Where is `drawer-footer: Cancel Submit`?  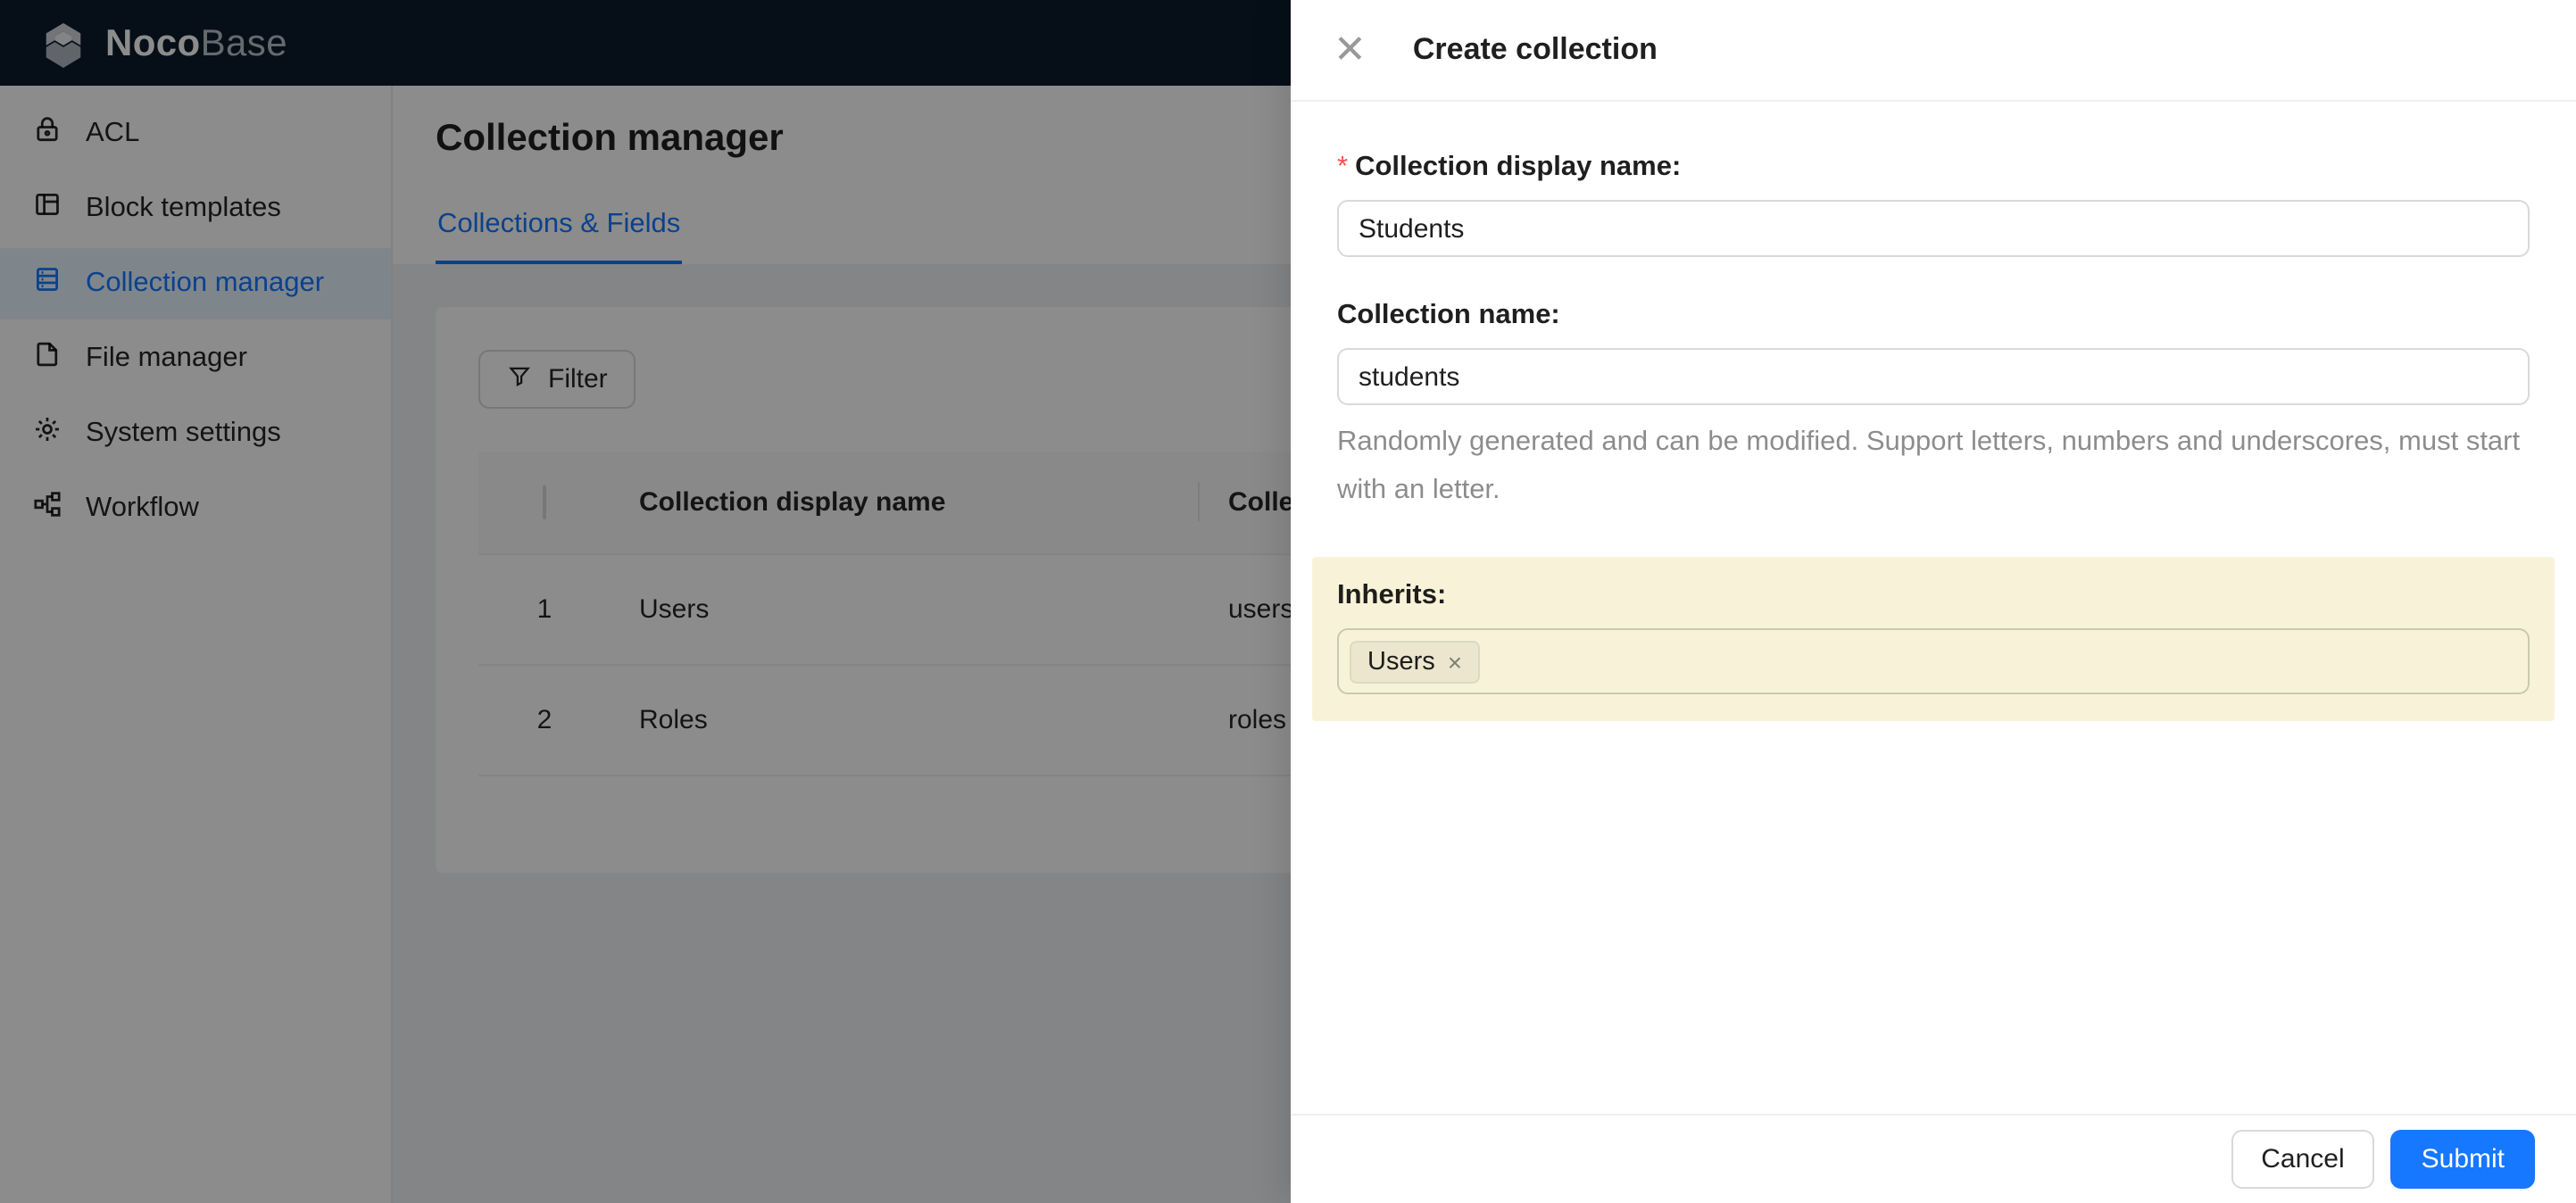
drawer-footer: Cancel Submit is located at coordinates (1934, 1158).